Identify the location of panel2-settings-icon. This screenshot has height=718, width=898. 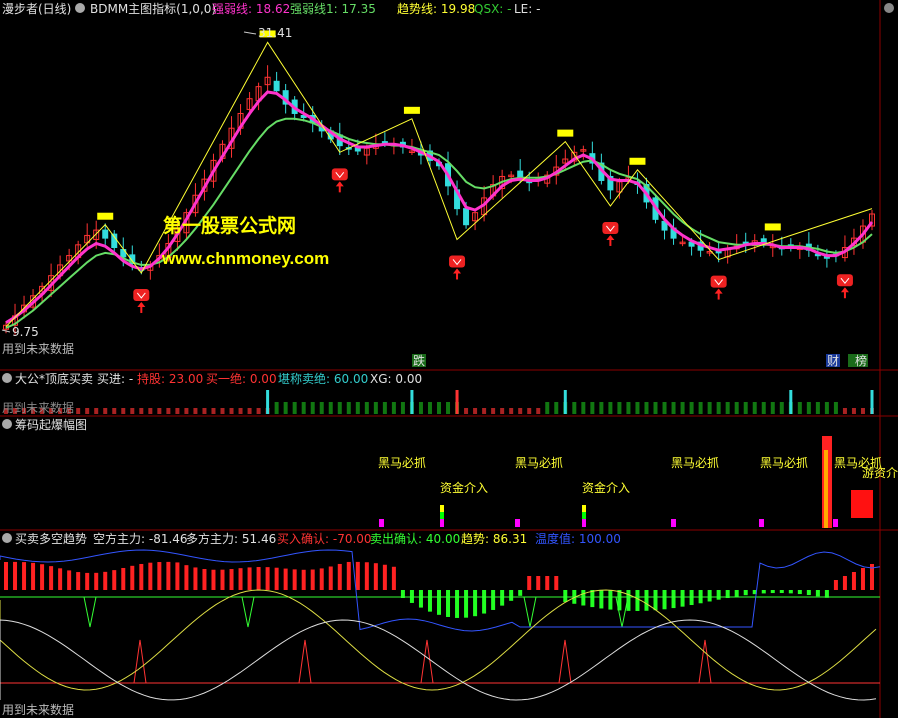
(7, 378).